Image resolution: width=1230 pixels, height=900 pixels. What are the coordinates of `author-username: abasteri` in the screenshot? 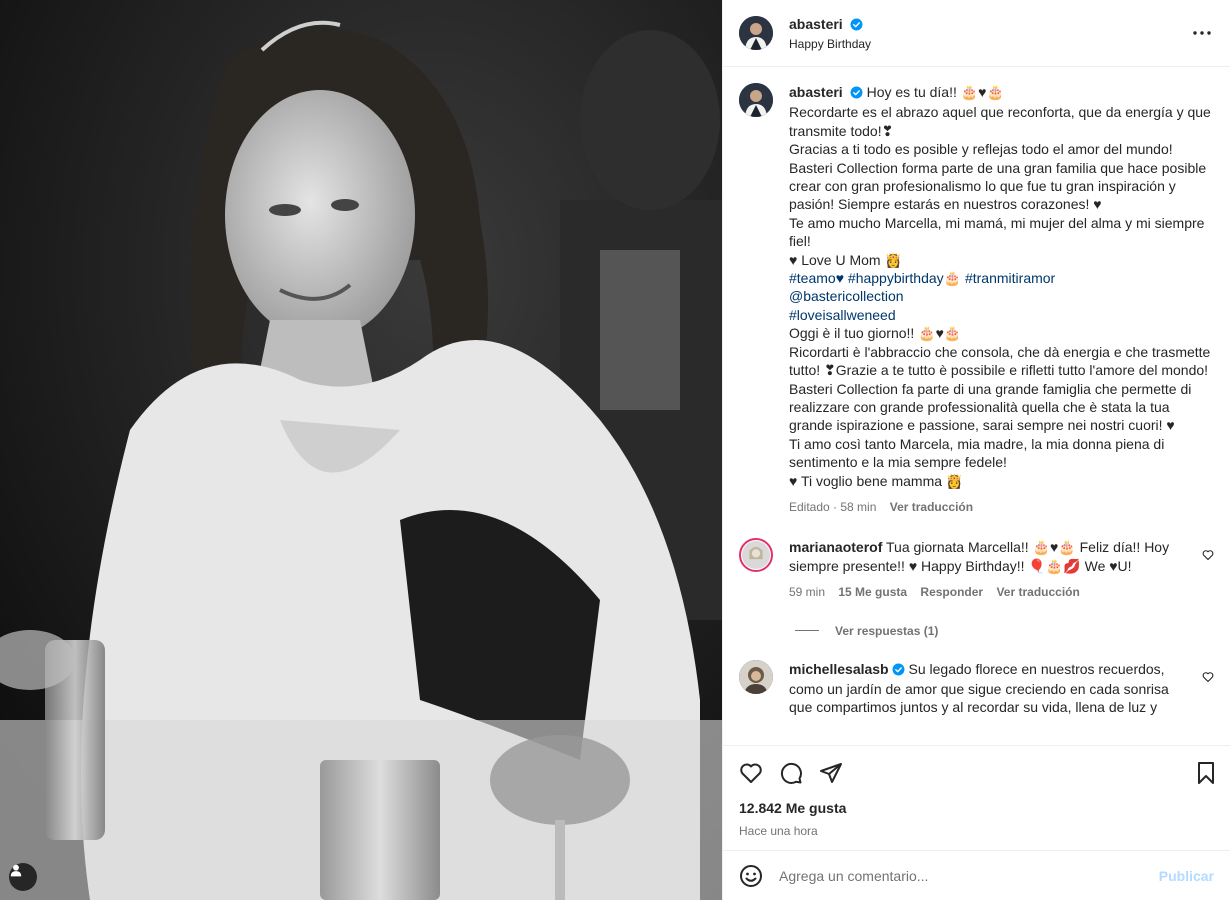 It's located at (816, 24).